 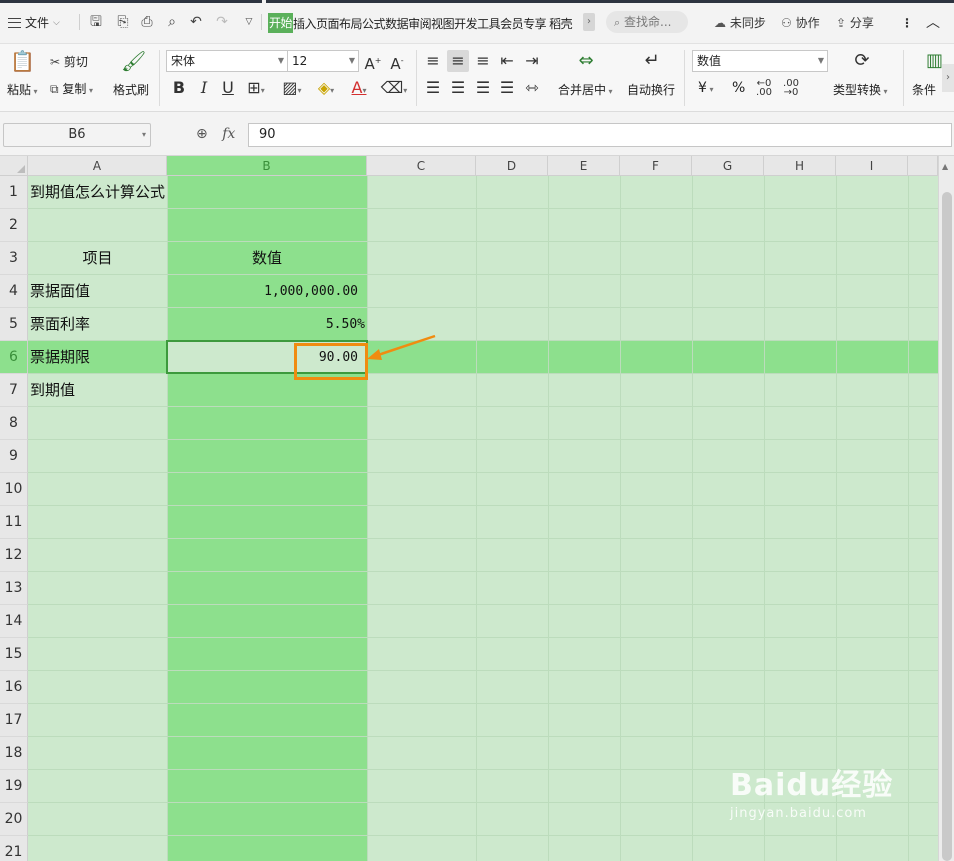 What do you see at coordinates (267, 258) in the screenshot?
I see `cell-b3: 数值` at bounding box center [267, 258].